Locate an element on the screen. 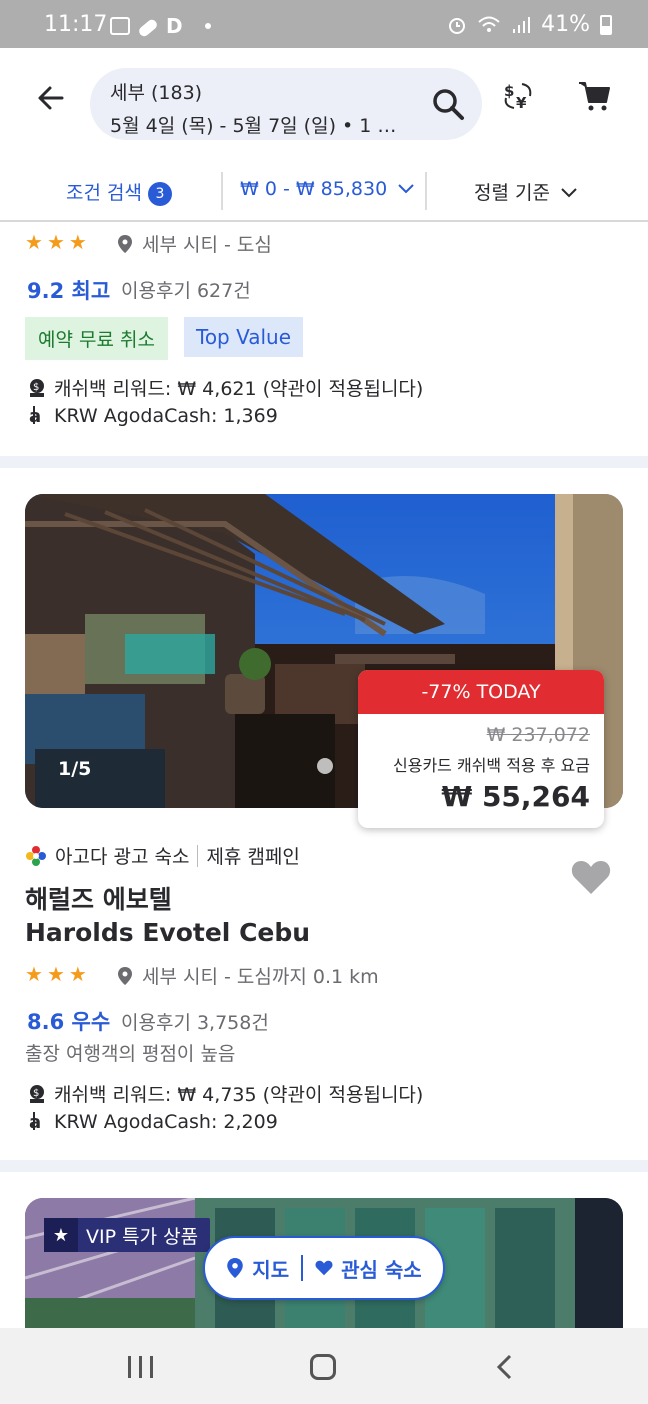  conditions-count-badge: 3 is located at coordinates (159, 193).